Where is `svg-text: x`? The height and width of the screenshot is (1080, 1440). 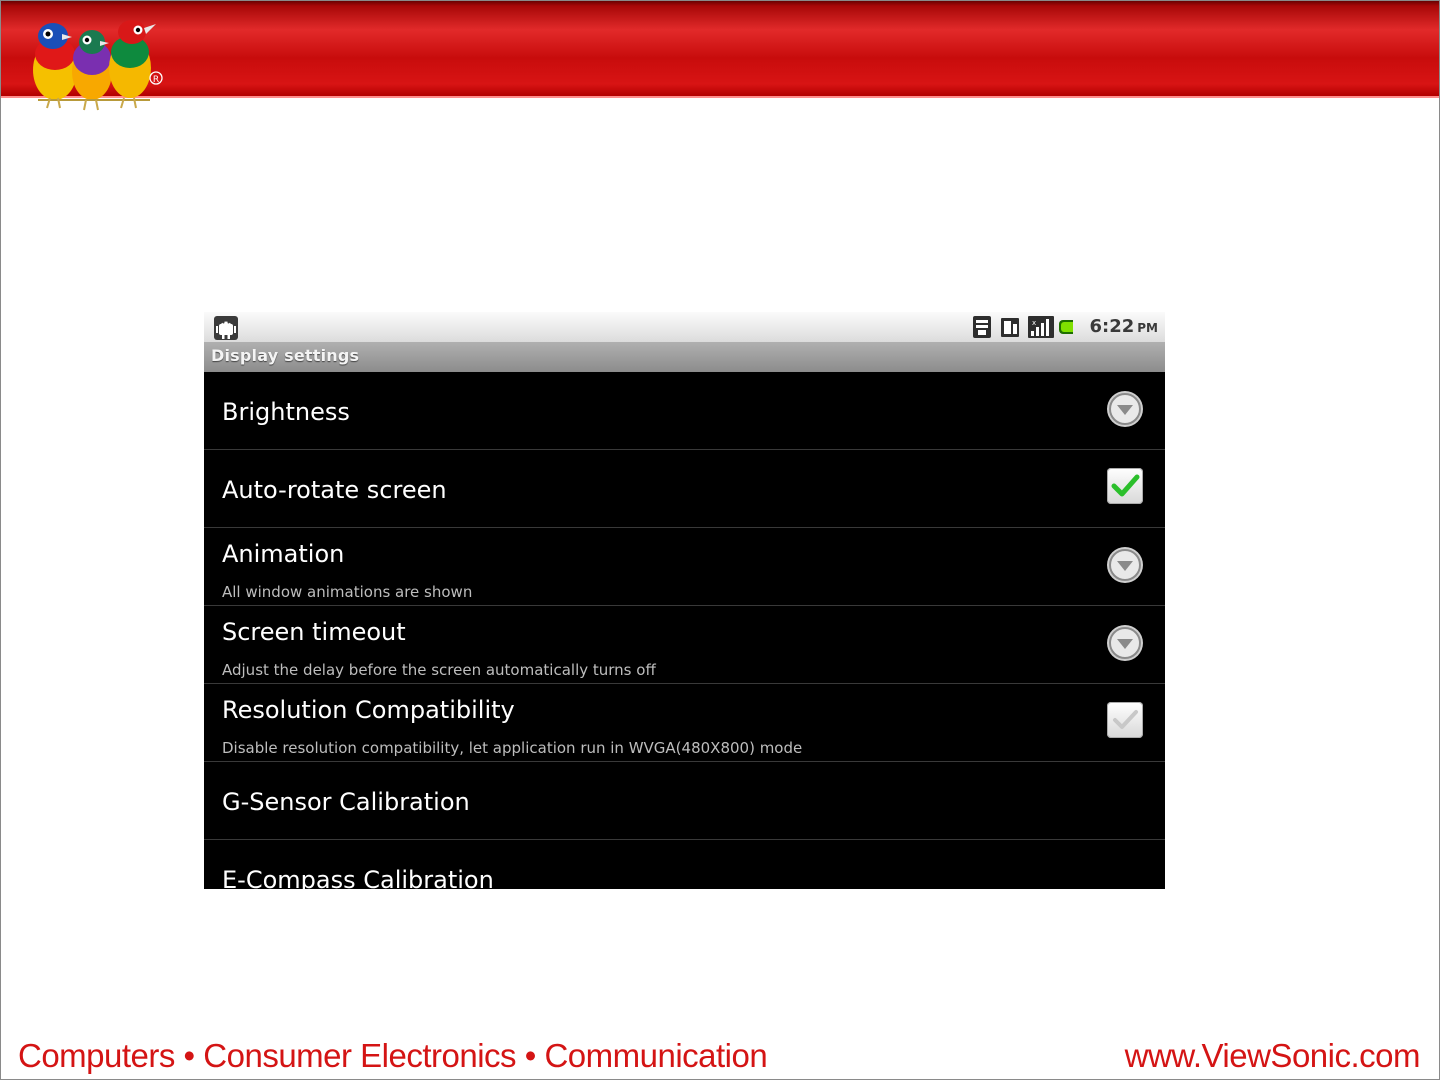
svg-text: x is located at coordinates (1034, 323).